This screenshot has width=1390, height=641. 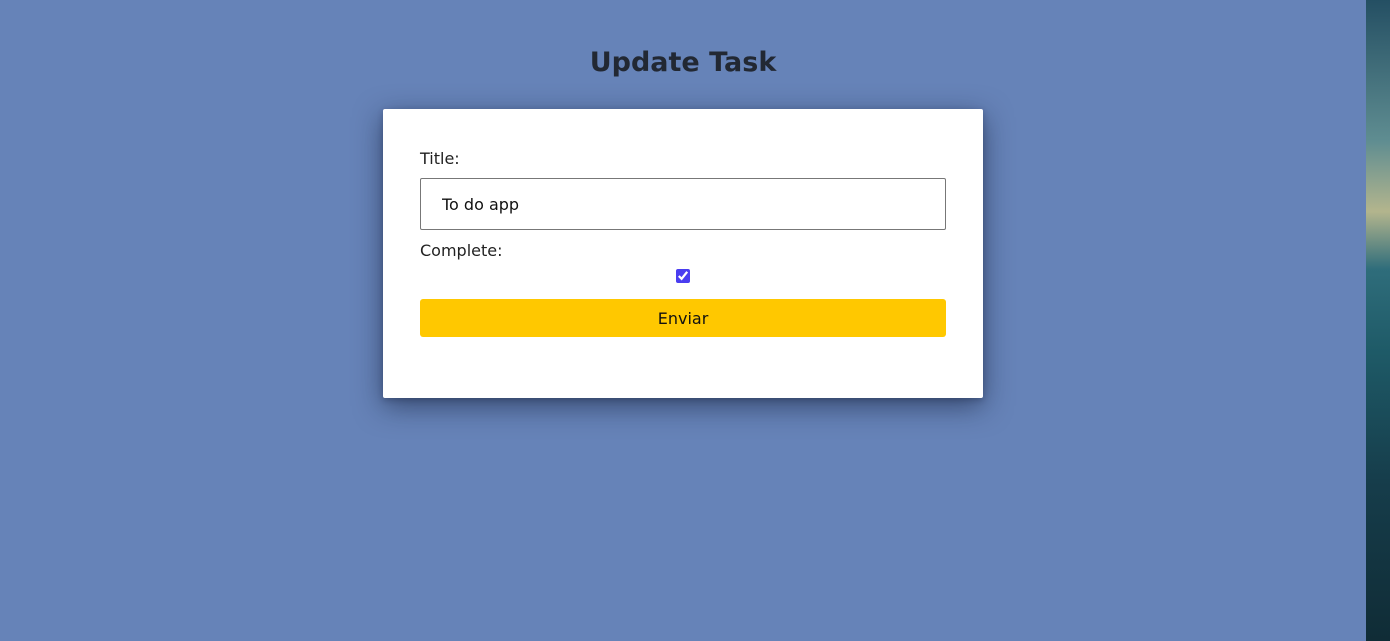 I want to click on complete-checkbox, so click(x=683, y=276).